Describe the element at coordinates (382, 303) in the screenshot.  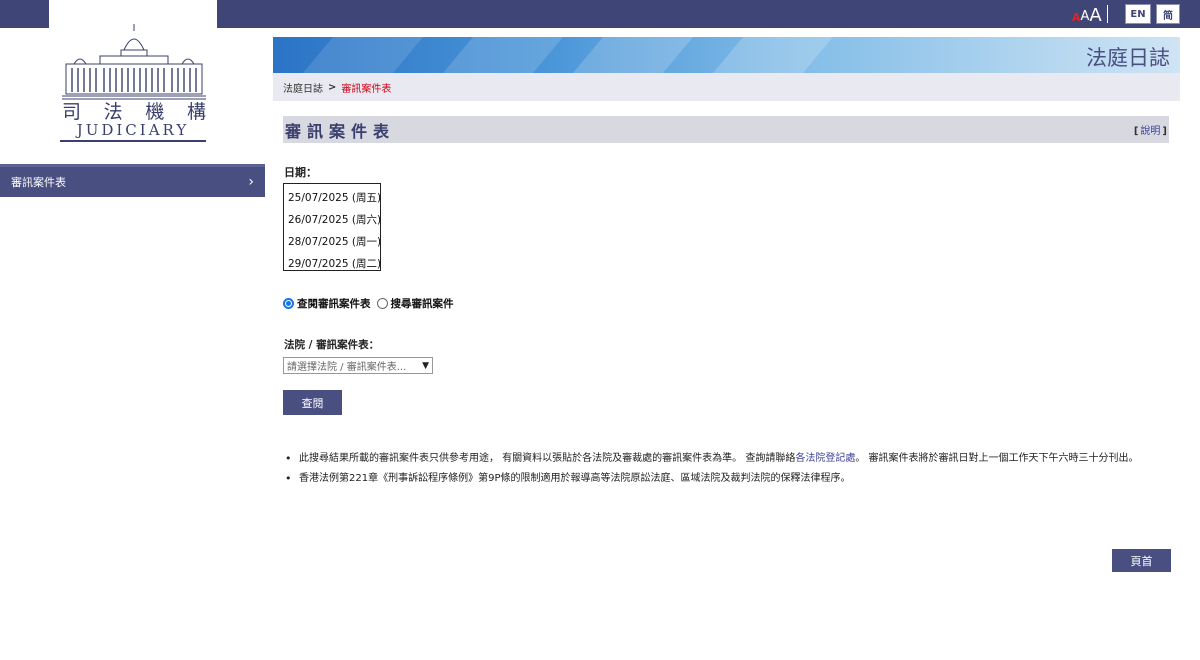
I see `search-case-radio` at that location.